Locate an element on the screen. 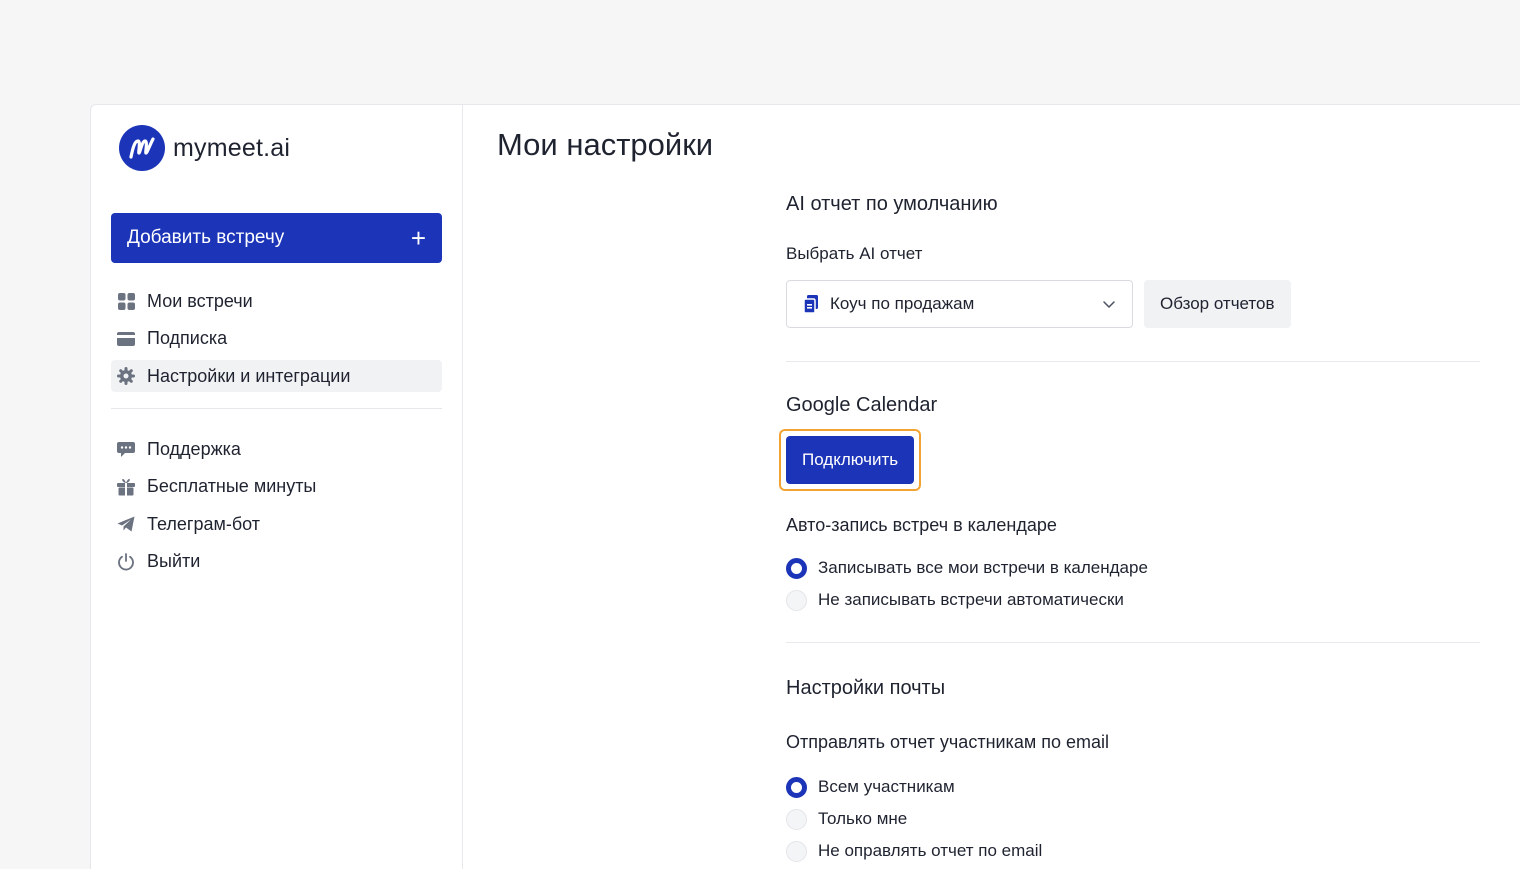 The height and width of the screenshot is (869, 1520). chevron-down-icon is located at coordinates (1109, 304).